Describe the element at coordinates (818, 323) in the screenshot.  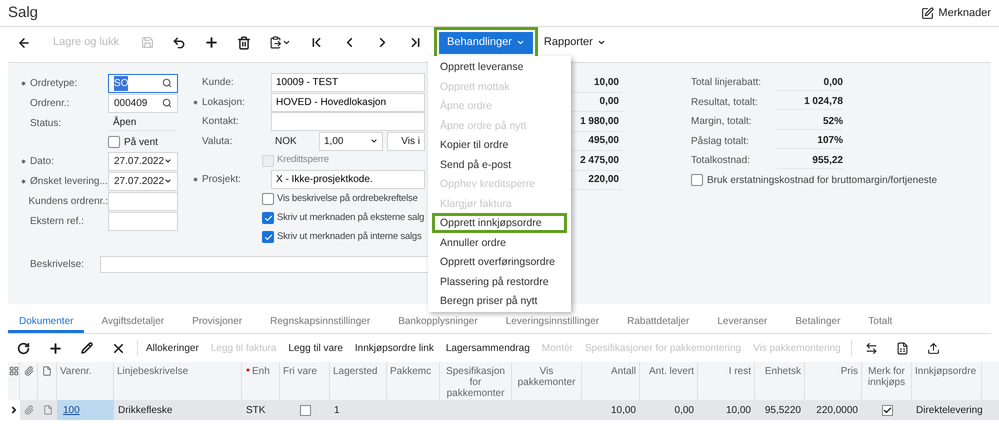
I see `tab: Betalinger` at that location.